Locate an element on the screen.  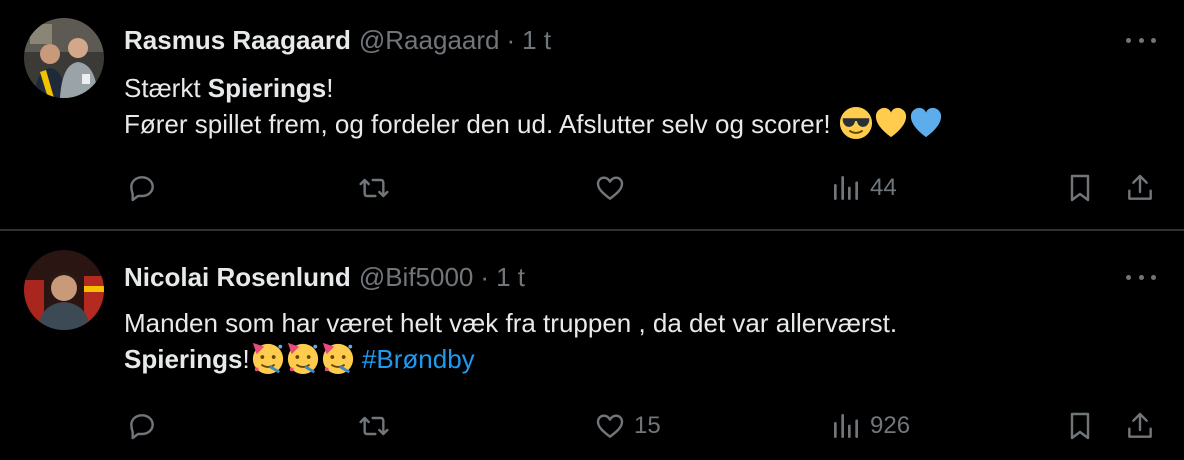
author-handle: @Bif5000 is located at coordinates (416, 277).